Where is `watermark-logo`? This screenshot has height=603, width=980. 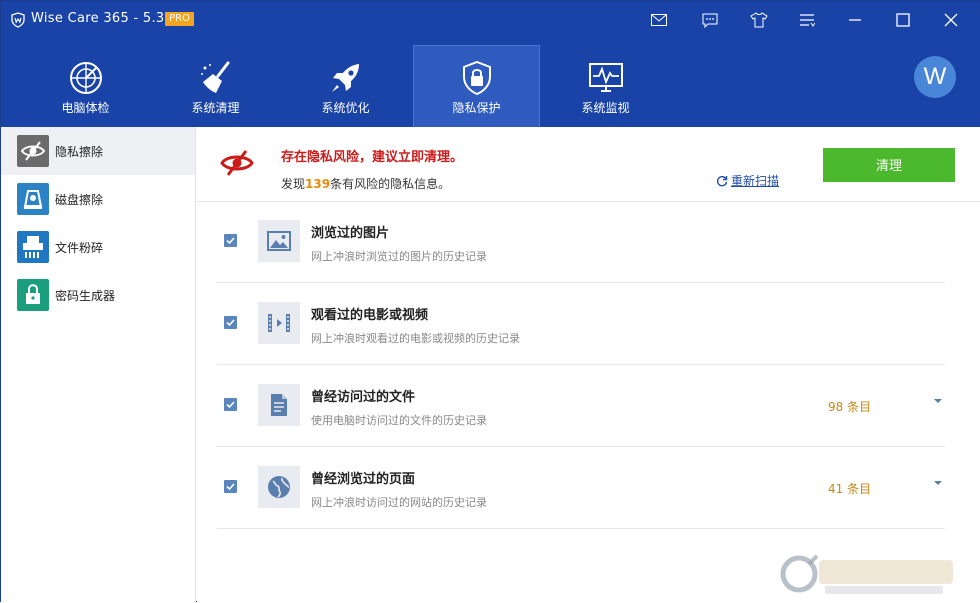 watermark-logo is located at coordinates (866, 574).